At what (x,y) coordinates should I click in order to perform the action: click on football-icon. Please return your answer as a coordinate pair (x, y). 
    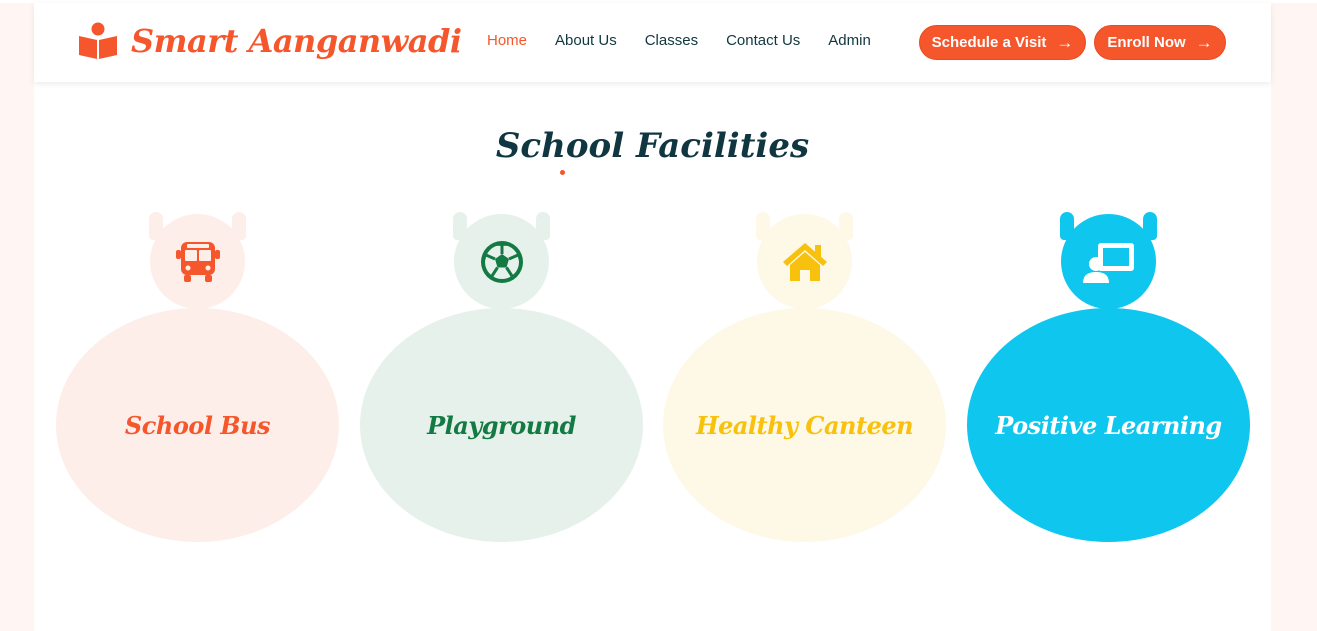
    Looking at the image, I should click on (502, 262).